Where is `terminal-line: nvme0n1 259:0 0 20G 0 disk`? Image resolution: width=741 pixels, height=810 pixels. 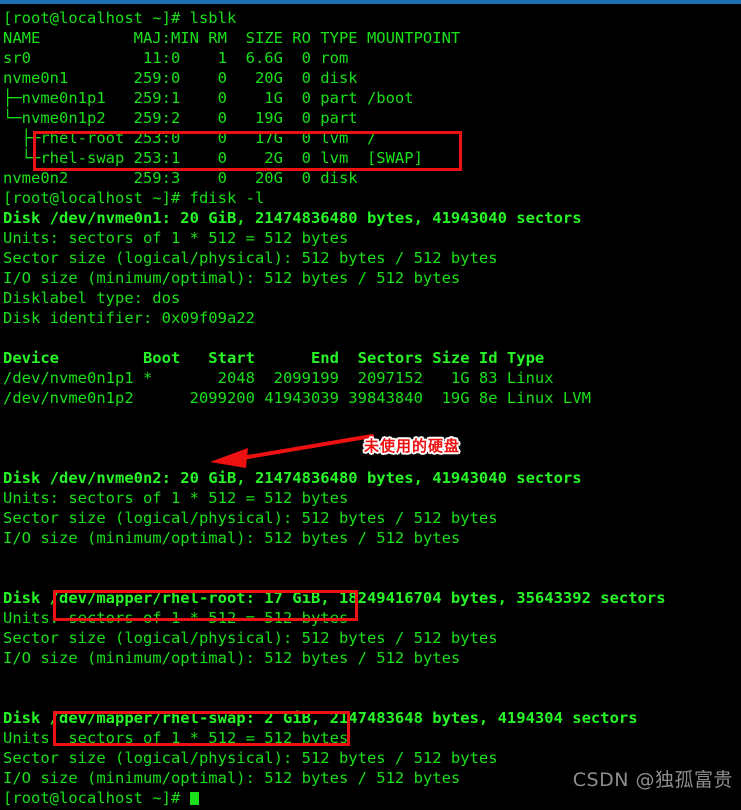
terminal-line: nvme0n1 259:0 0 20G 0 disk is located at coordinates (180, 78).